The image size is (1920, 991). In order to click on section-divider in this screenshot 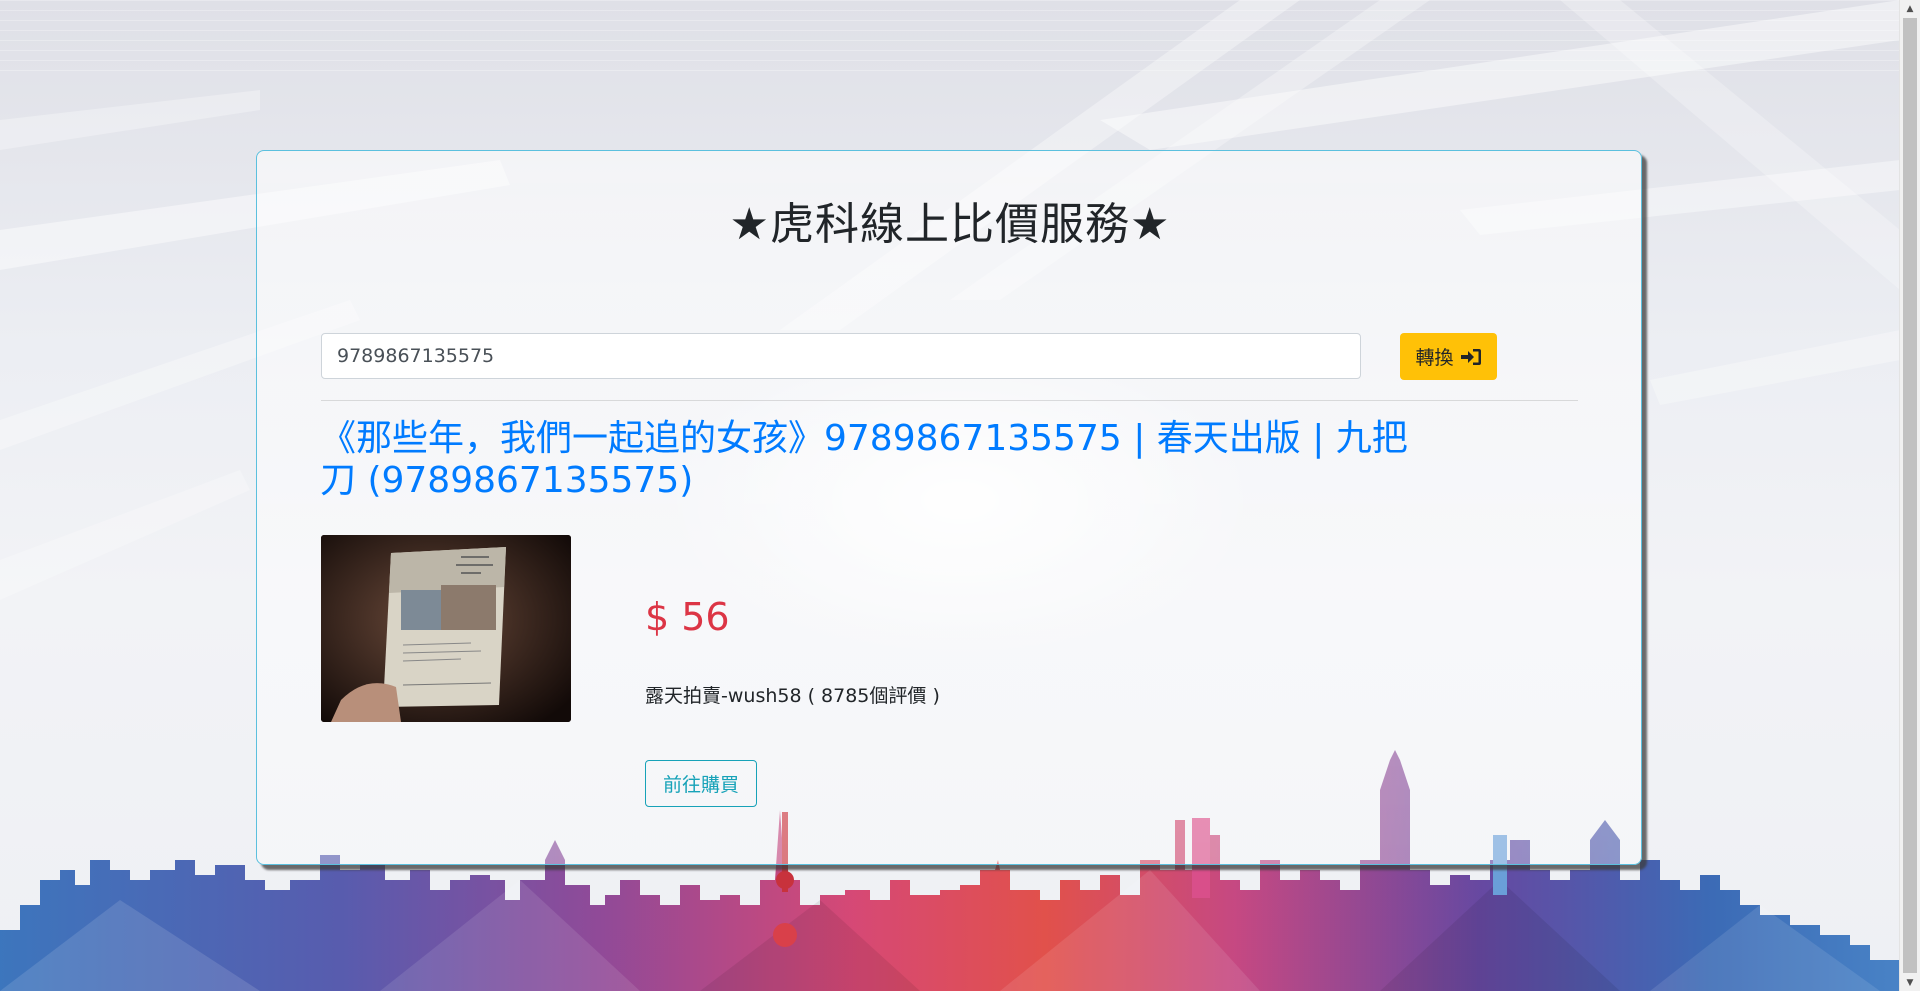, I will do `click(949, 400)`.